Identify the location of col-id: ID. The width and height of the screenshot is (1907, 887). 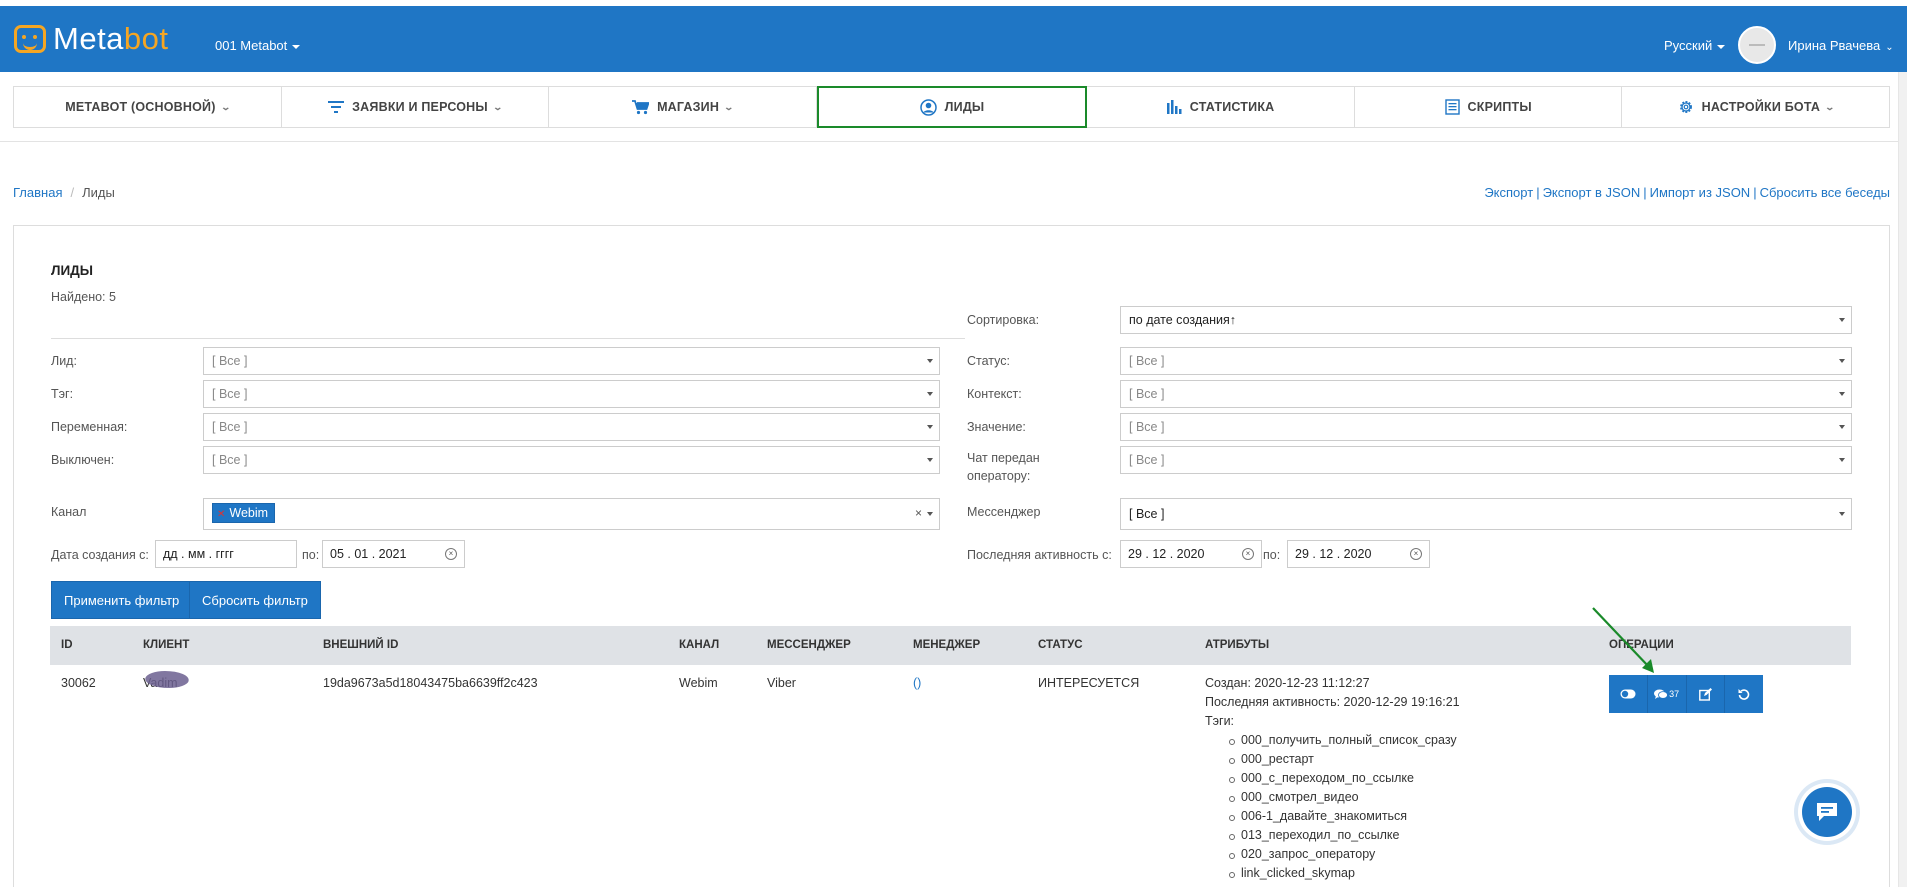
(67, 645).